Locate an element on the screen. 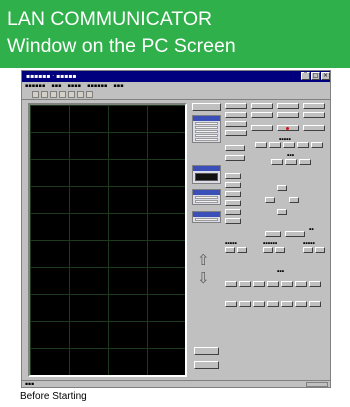 Image resolution: width=350 pixels, height=407 pixels. arrow-down-icon: ⇩ is located at coordinates (203, 278).